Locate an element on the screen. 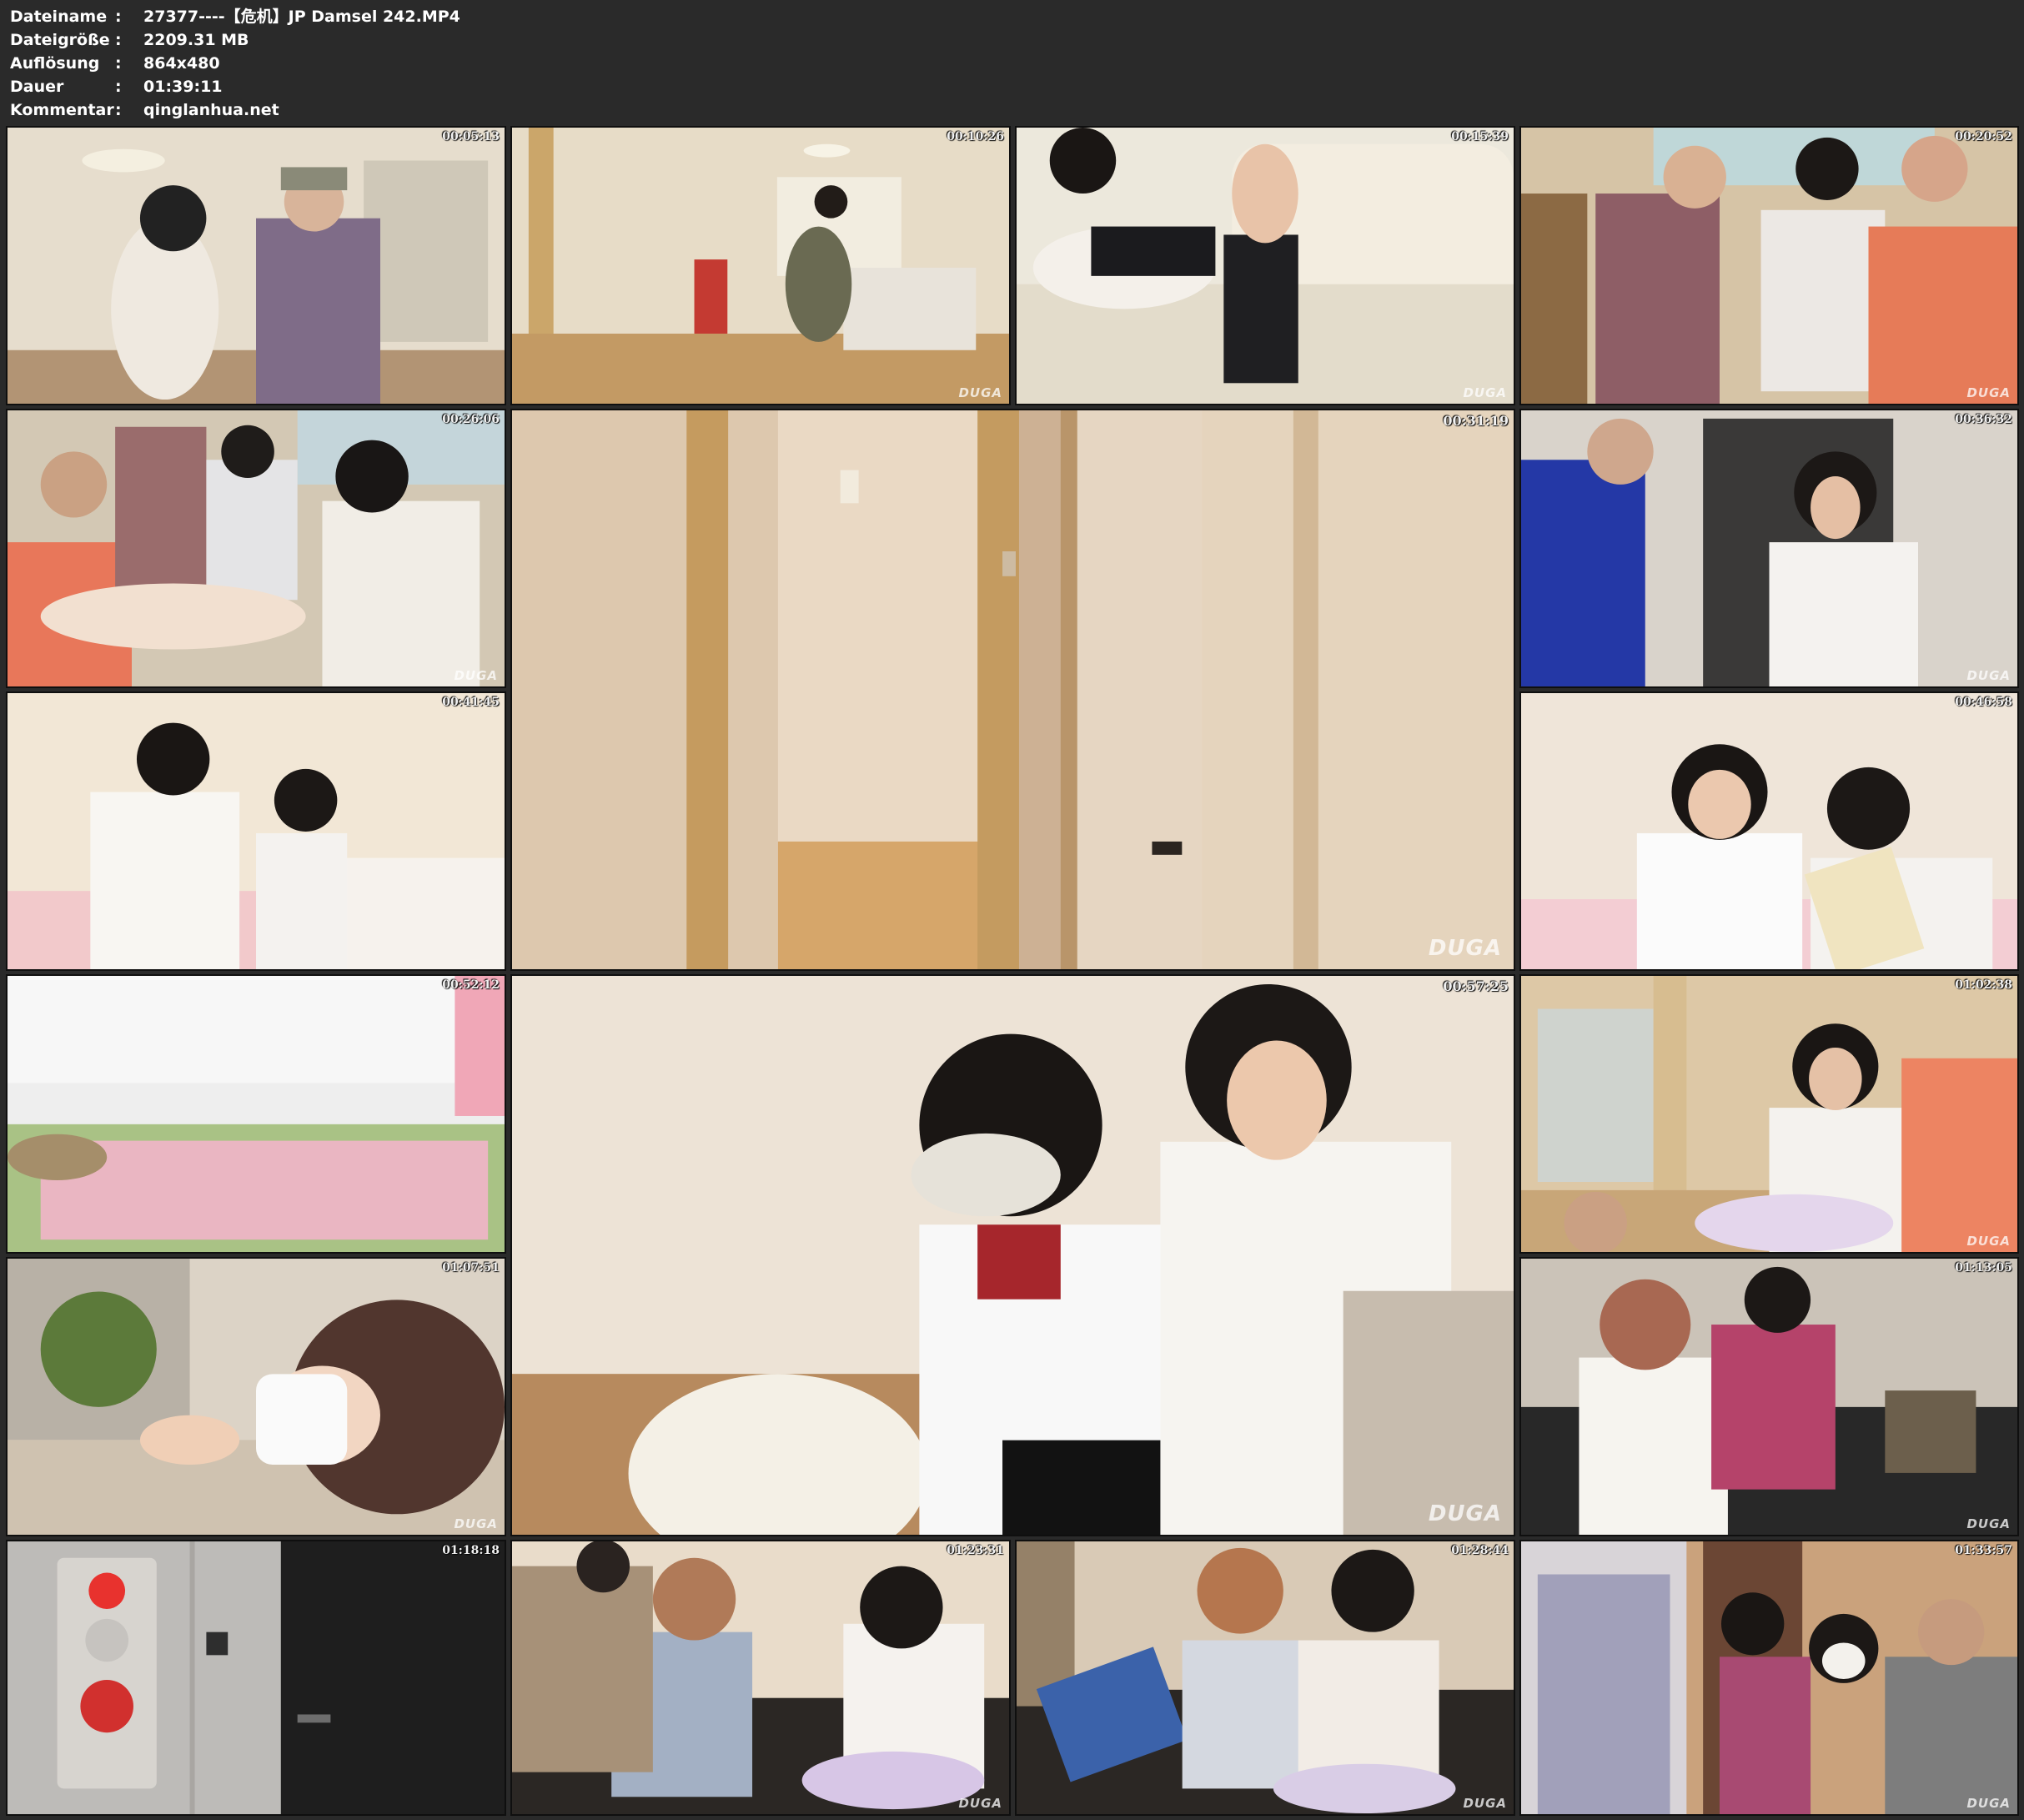 This screenshot has width=2024, height=1820. timestamp: 01:13:05 is located at coordinates (1983, 1268).